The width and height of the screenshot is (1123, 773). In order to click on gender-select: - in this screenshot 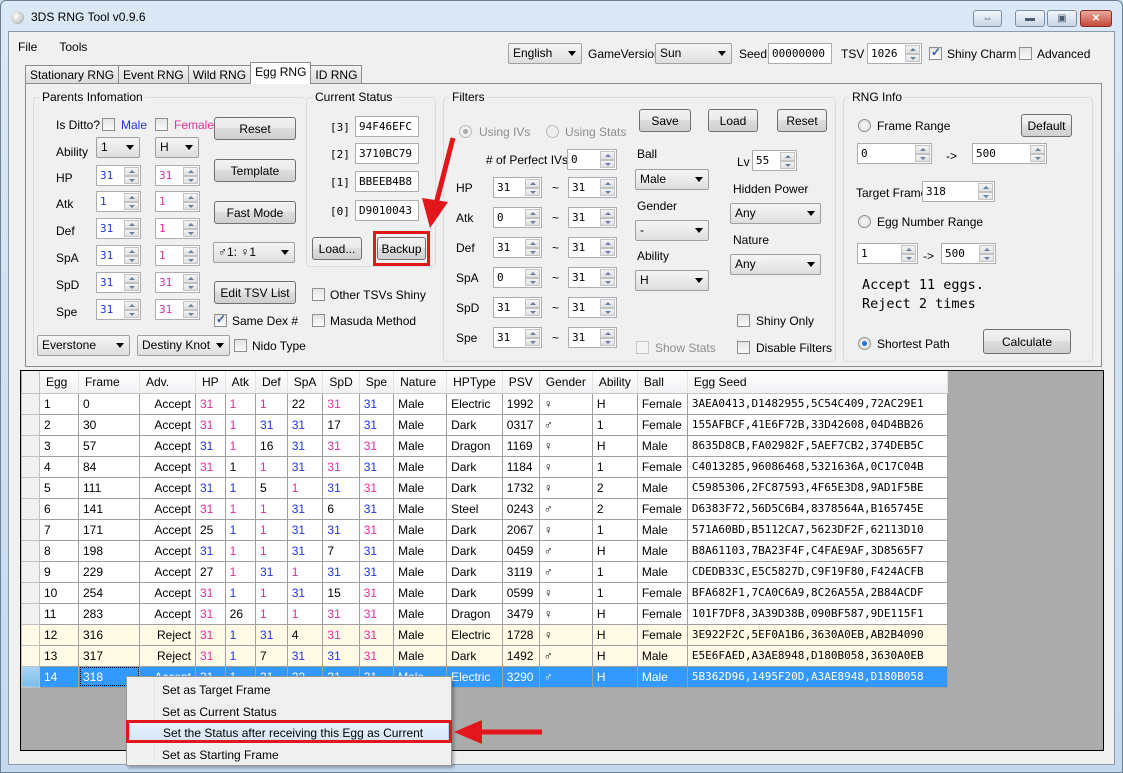, I will do `click(672, 230)`.